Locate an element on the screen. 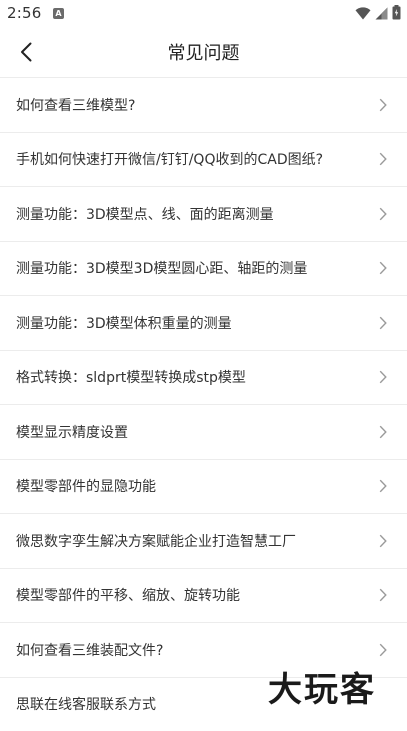 The height and width of the screenshot is (731, 407). faq-item: 测量功能：3D模型体积重量的测量 is located at coordinates (203, 322).